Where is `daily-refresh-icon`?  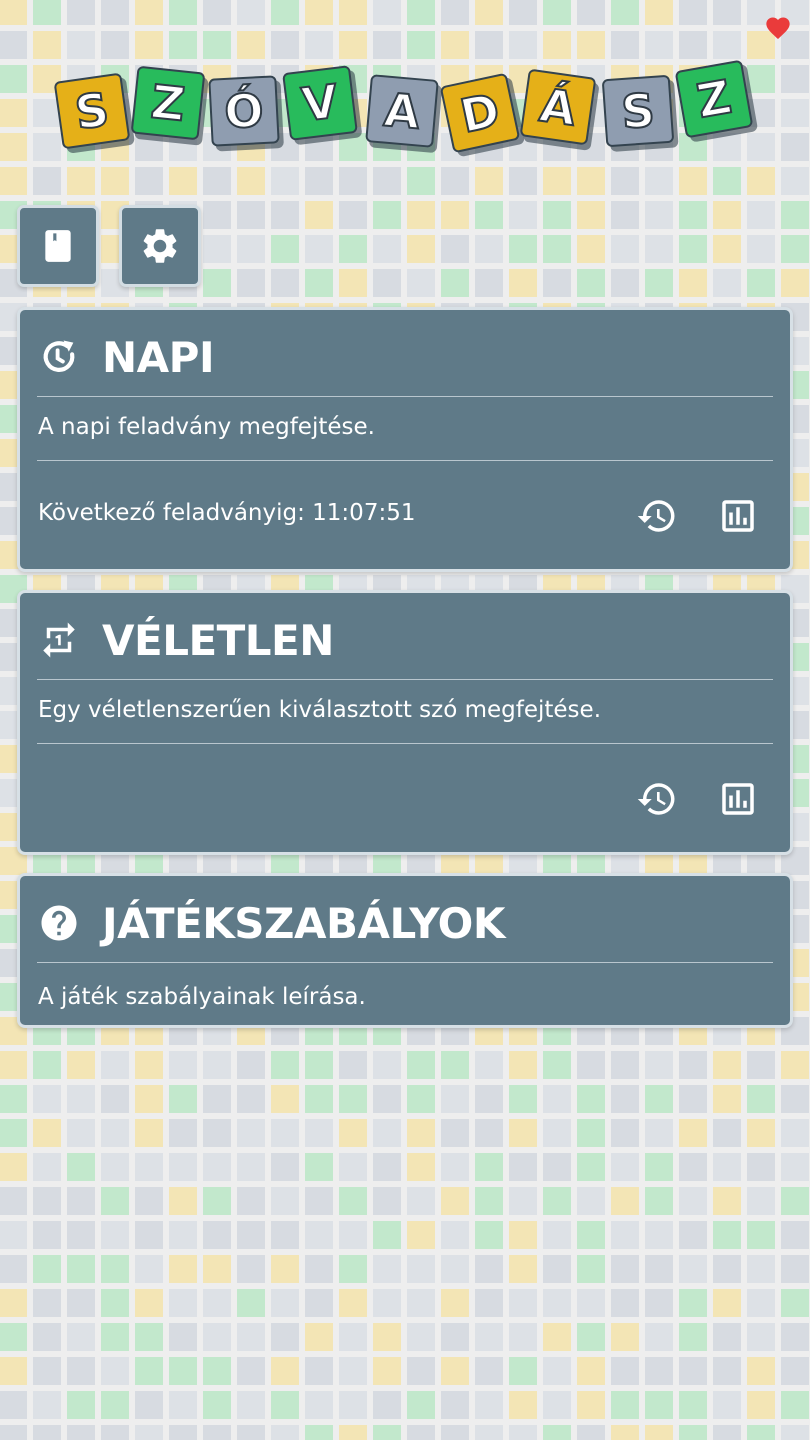
daily-refresh-icon is located at coordinates (59, 356).